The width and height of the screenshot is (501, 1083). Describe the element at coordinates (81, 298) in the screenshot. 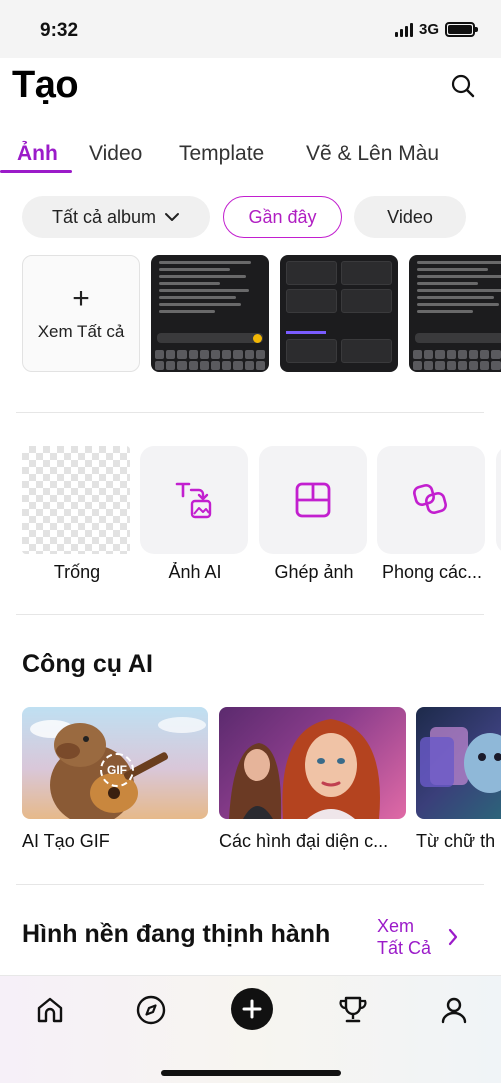

I see `plus-icon: +` at that location.